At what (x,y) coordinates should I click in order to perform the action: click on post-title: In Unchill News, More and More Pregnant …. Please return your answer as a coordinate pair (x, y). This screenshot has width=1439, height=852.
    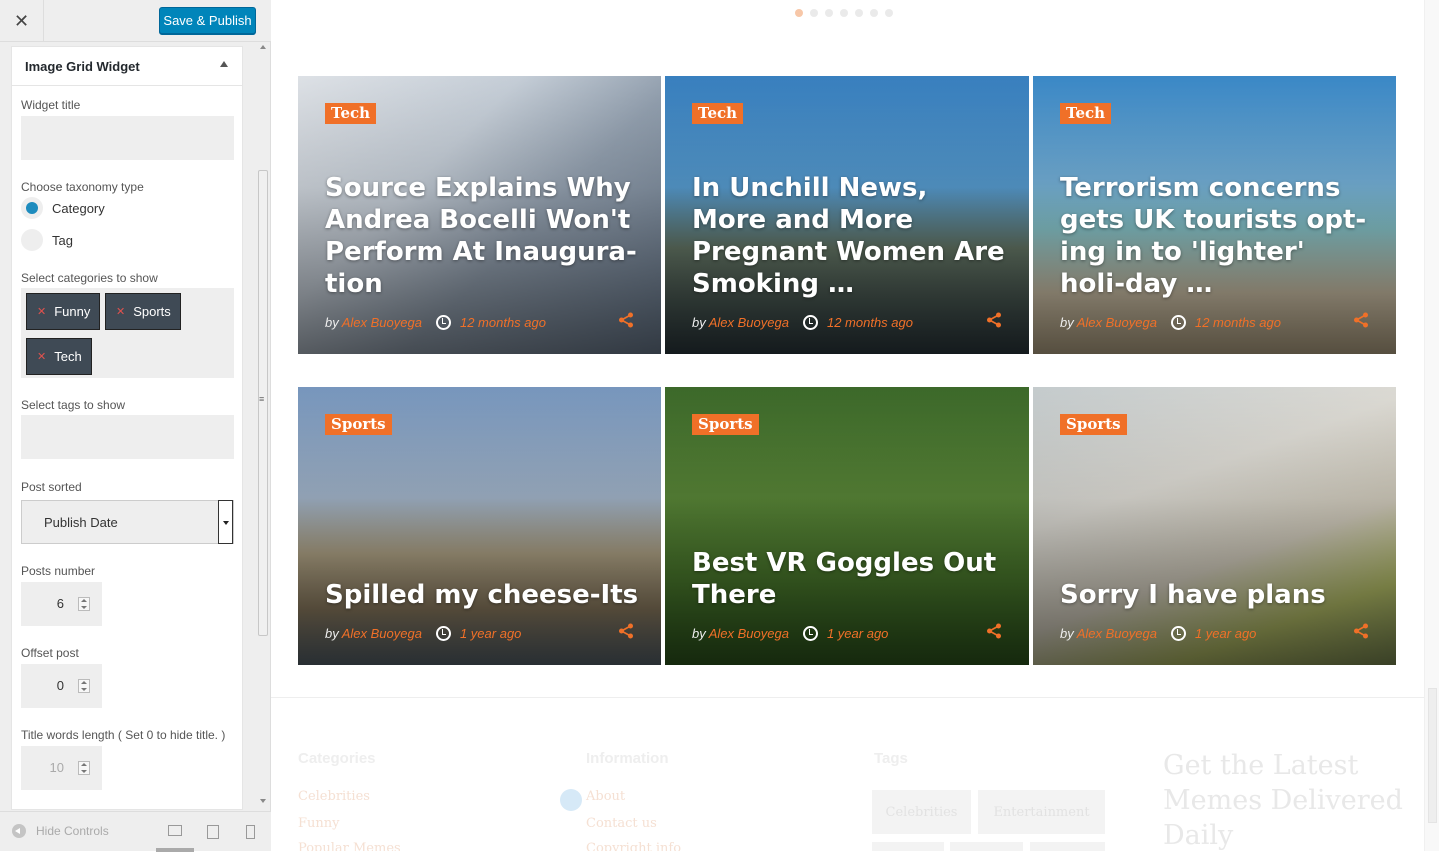
    Looking at the image, I should click on (850, 236).